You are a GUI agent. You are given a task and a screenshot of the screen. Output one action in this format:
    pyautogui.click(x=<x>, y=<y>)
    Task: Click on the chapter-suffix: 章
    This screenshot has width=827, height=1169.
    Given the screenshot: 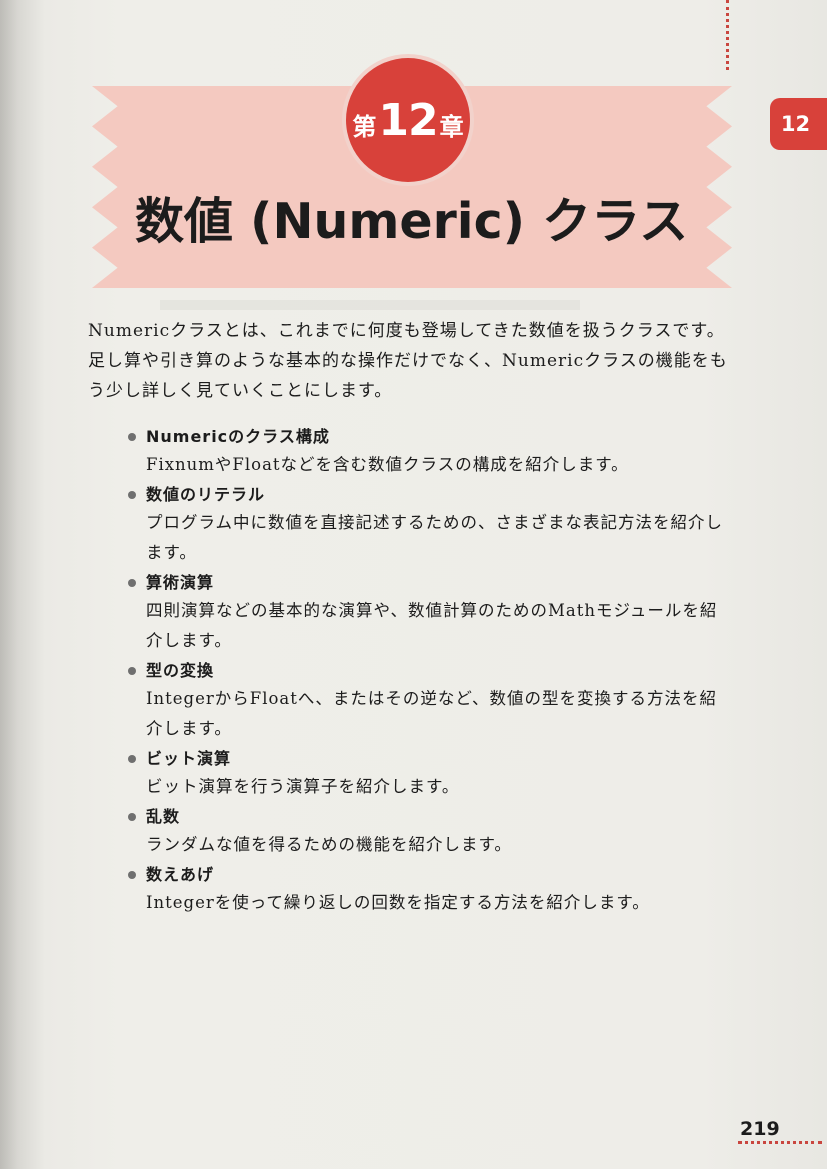 What is the action you would take?
    pyautogui.click(x=451, y=126)
    